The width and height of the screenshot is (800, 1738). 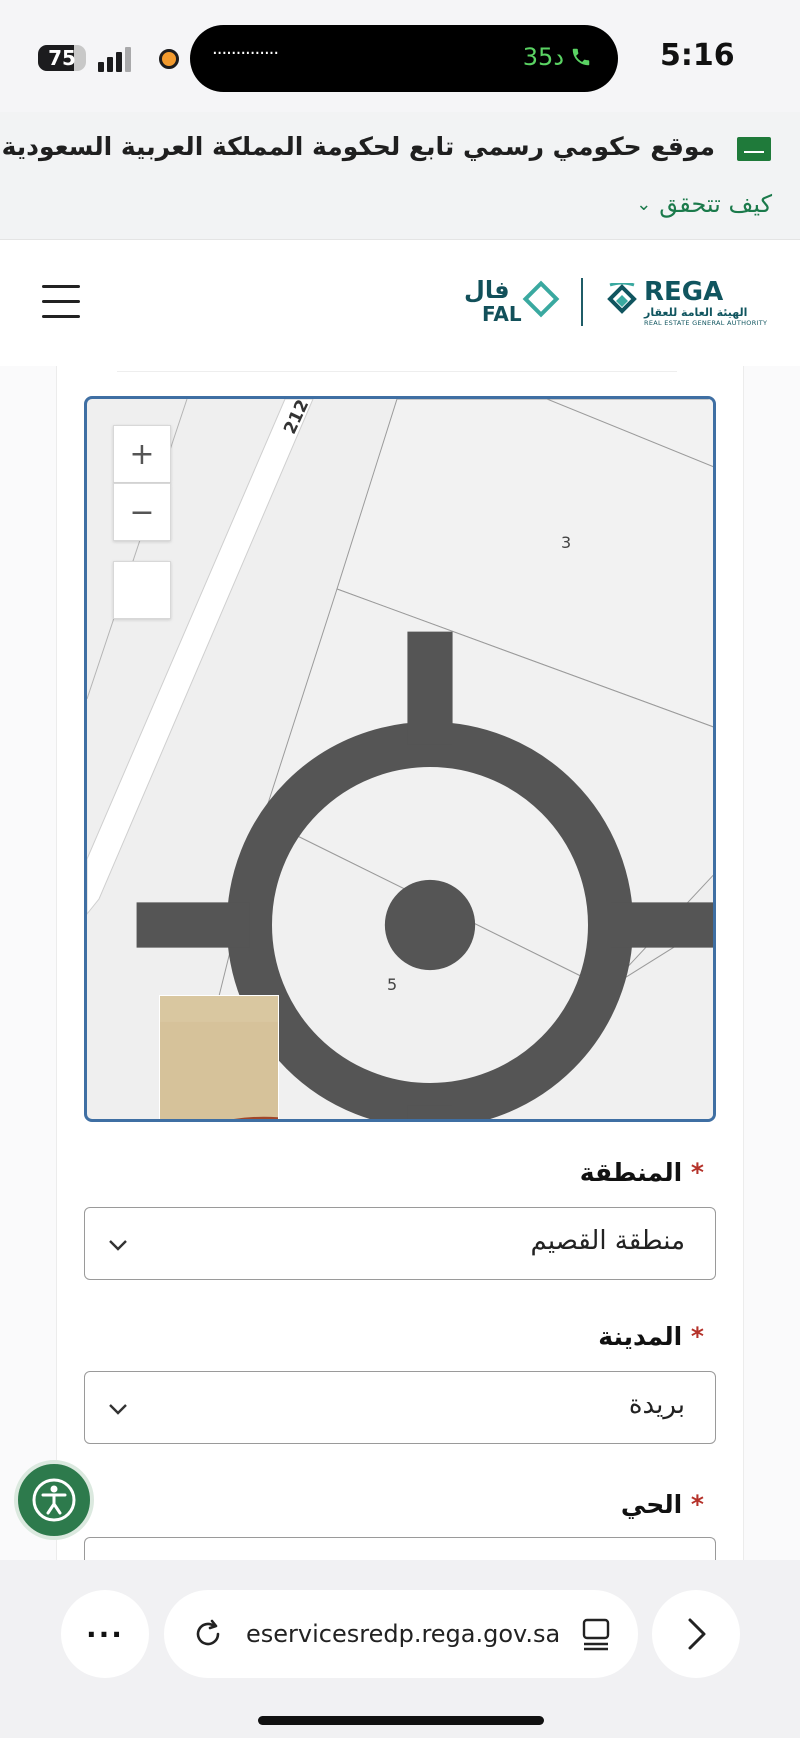 I want to click on status-bar: 75 ·············· 35د 5:16, so click(x=400, y=56).